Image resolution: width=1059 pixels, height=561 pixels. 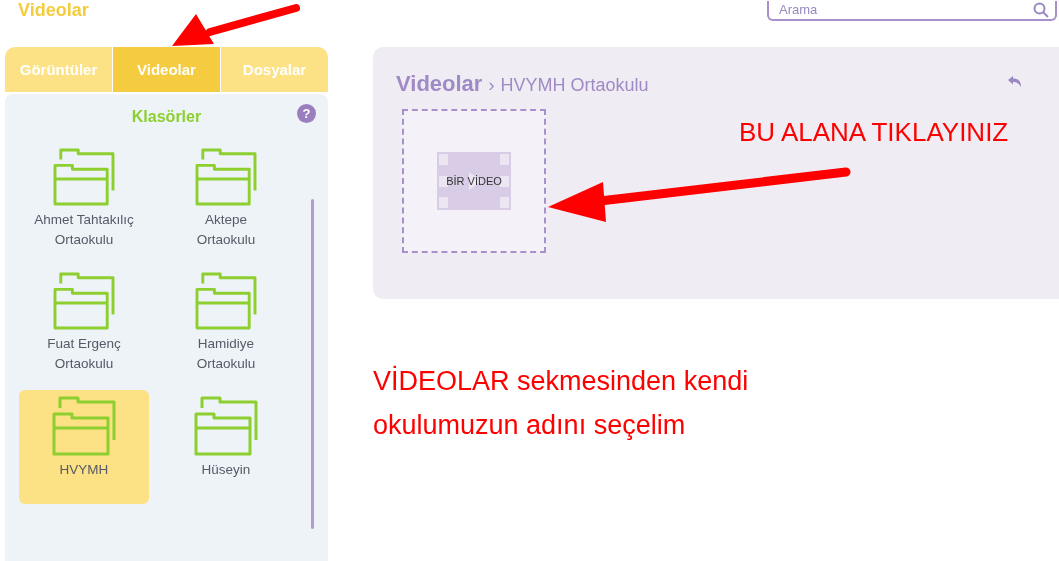 What do you see at coordinates (53, 10) in the screenshot?
I see `page-title: Videolar` at bounding box center [53, 10].